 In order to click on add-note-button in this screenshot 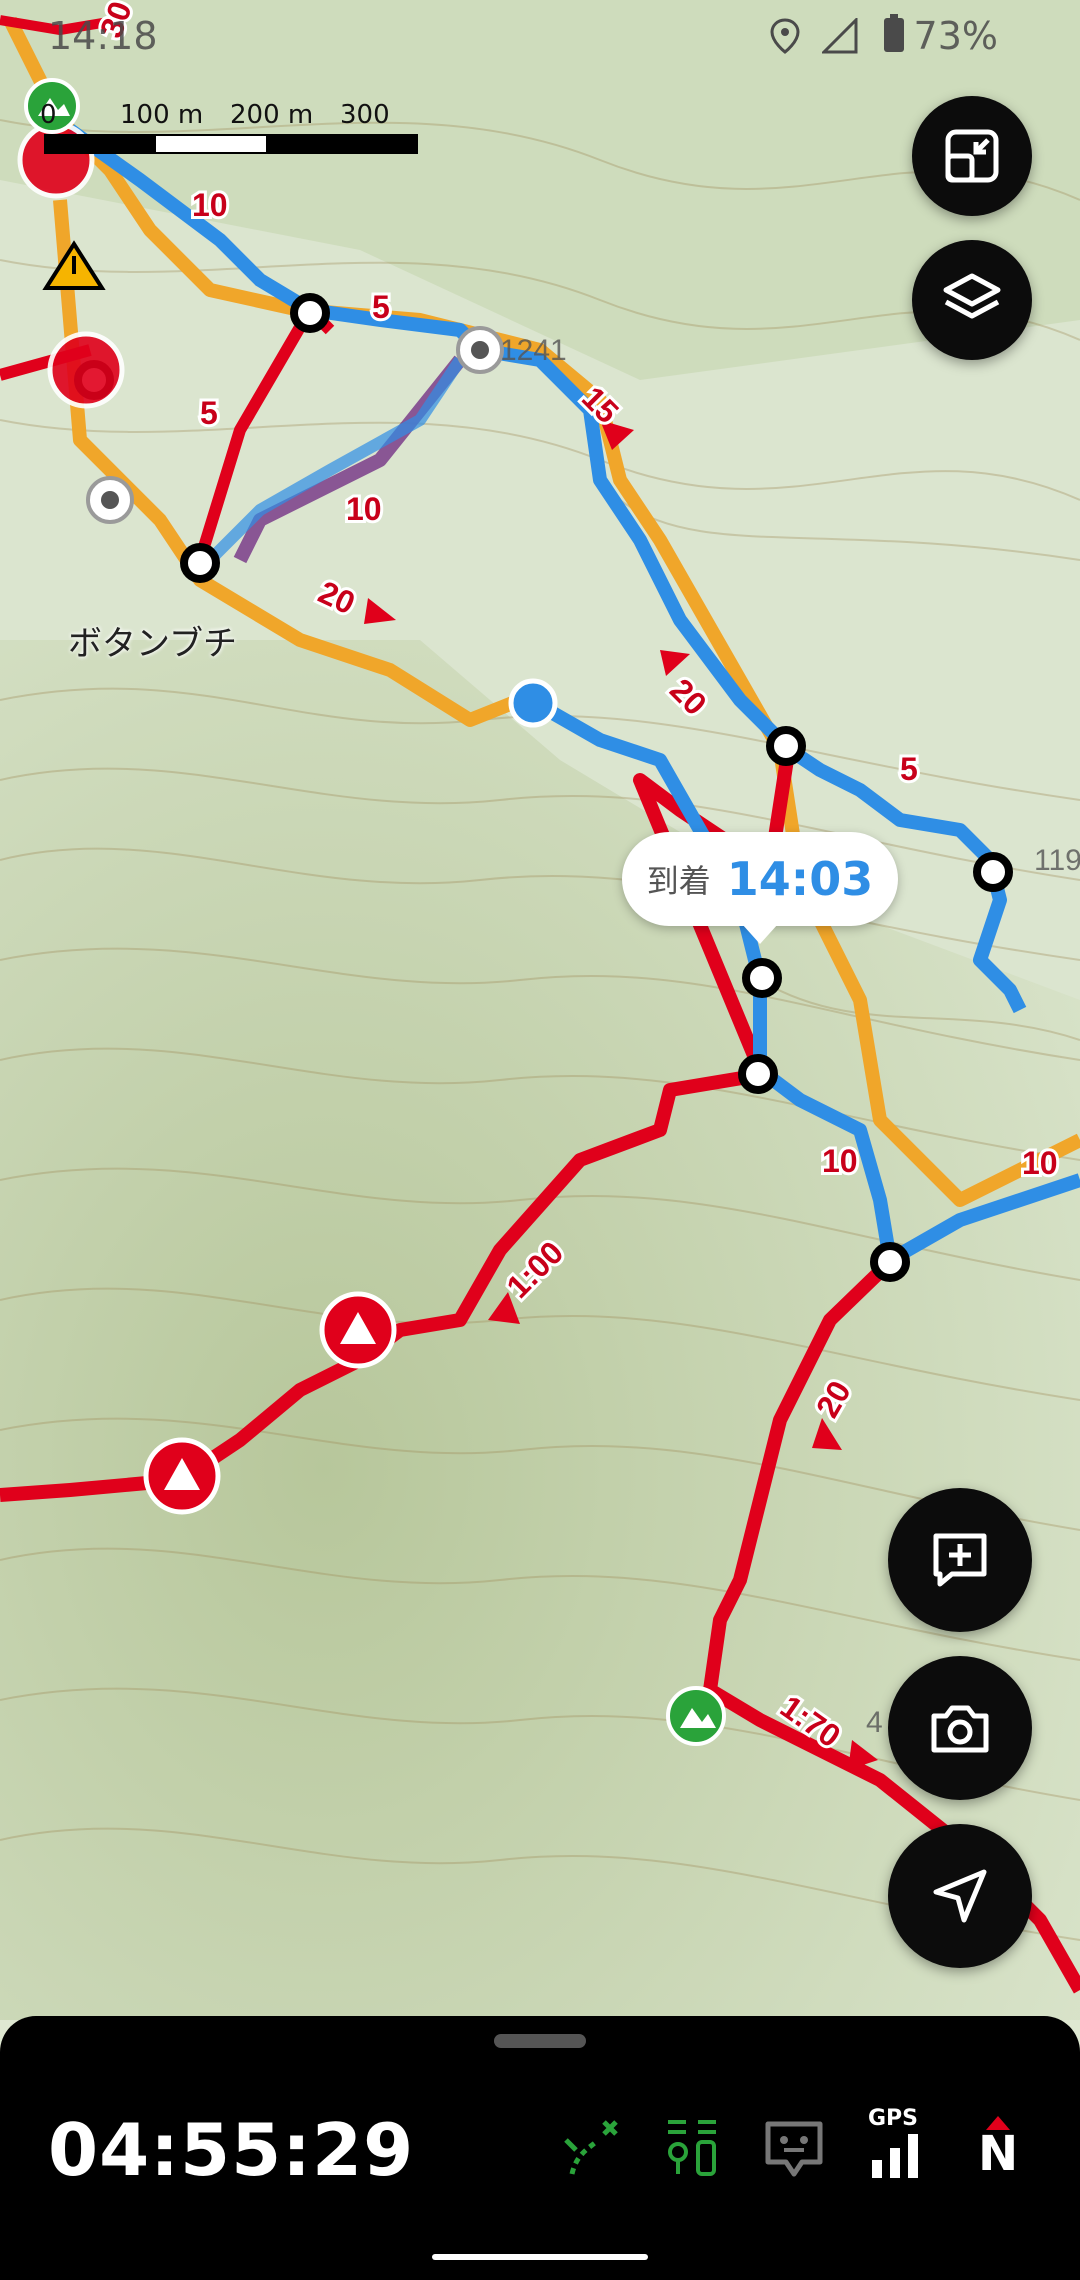, I will do `click(960, 1560)`.